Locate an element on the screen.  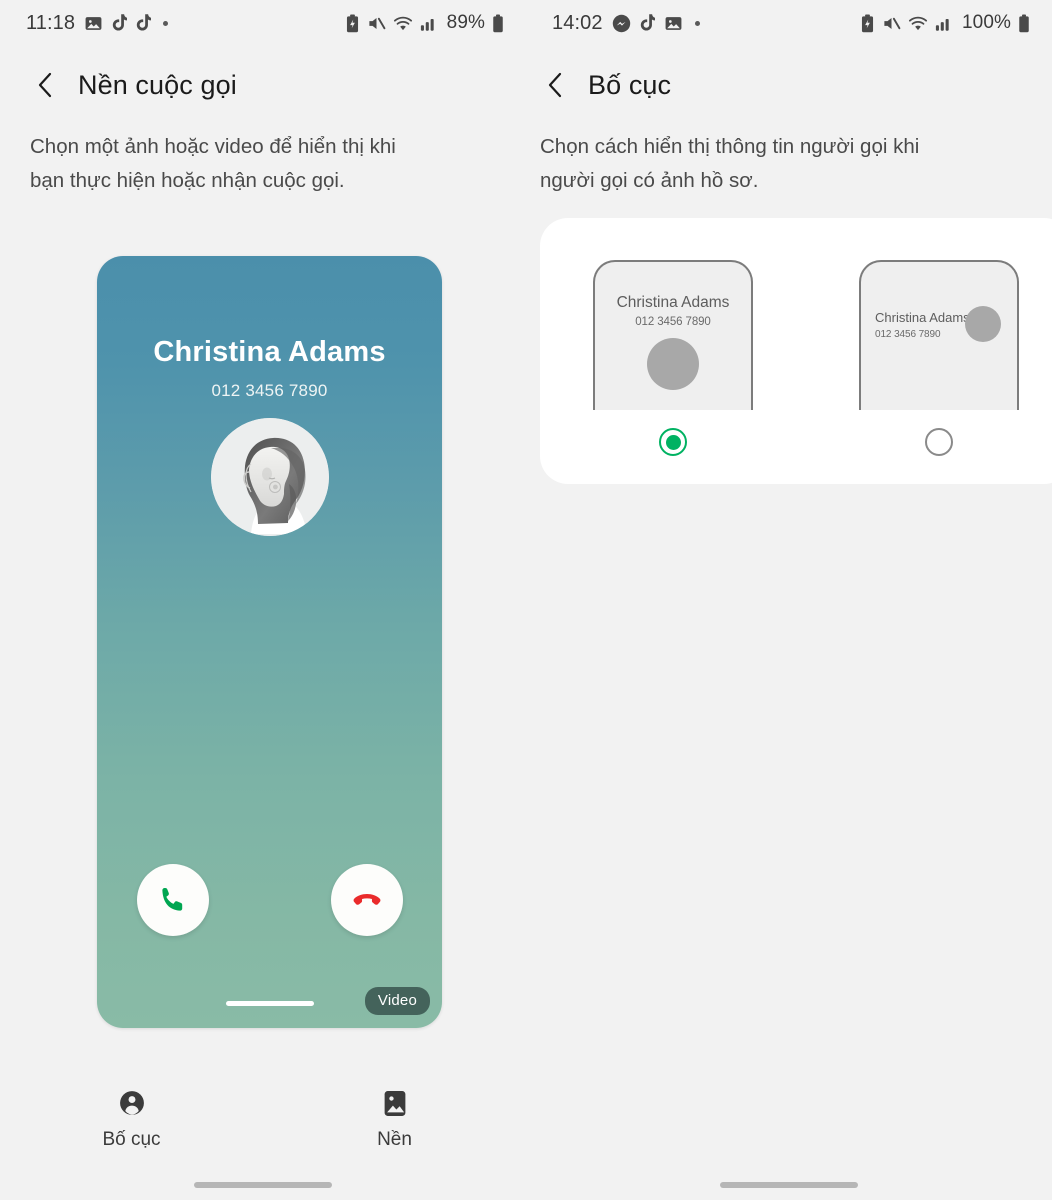
layout-option-compact: Christina Adams 012 3456 7890 is located at coordinates (929, 358).